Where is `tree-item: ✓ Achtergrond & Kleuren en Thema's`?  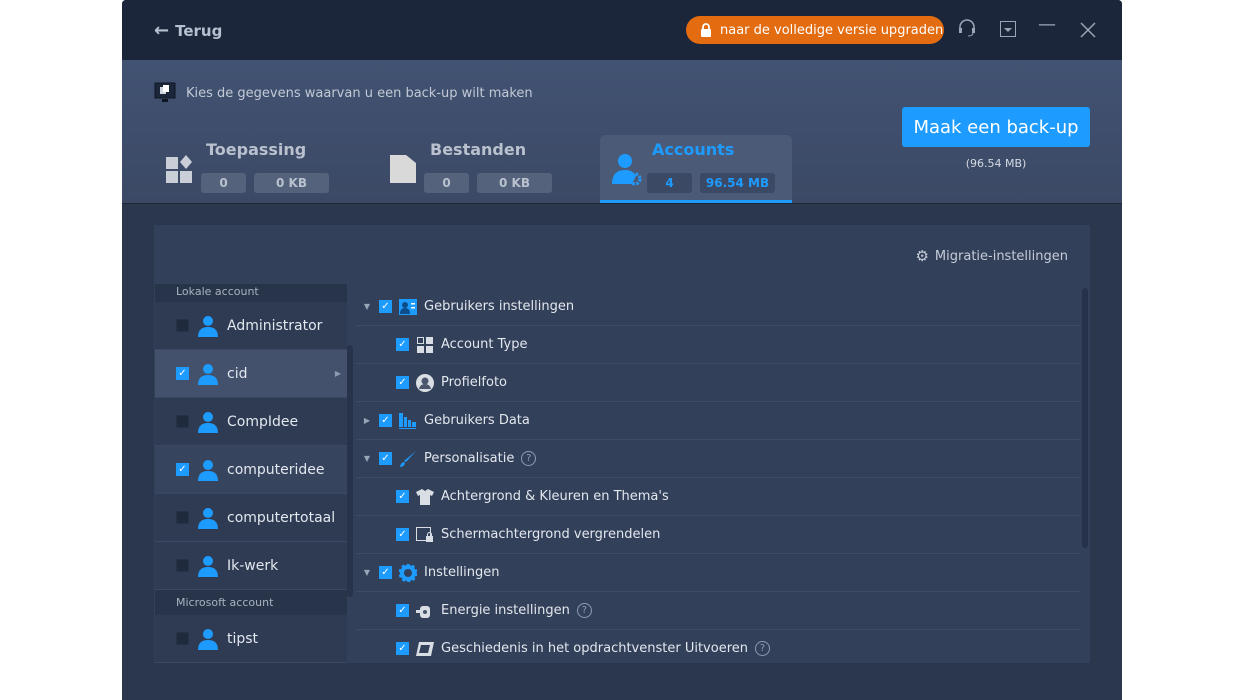 tree-item: ✓ Achtergrond & Kleuren en Thema's is located at coordinates (718, 497).